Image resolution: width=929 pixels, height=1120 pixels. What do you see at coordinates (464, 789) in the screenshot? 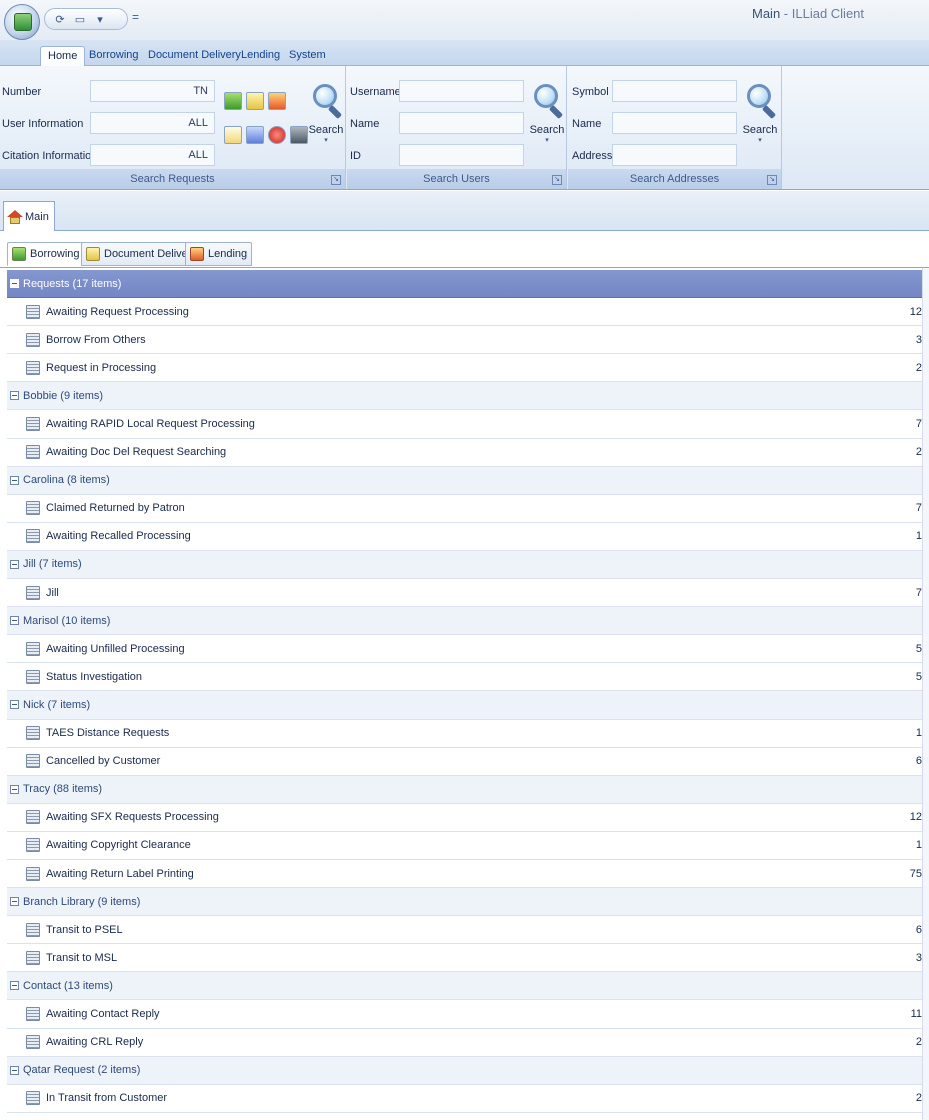
I see `queue-group-row: Tracy (88 items)` at bounding box center [464, 789].